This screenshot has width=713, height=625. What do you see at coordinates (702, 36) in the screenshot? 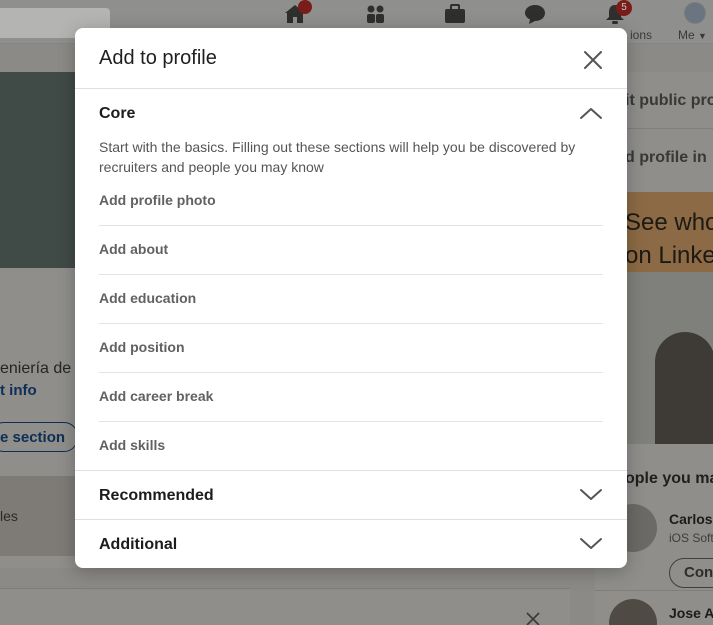
I see `chevron-down-icon: ▼` at bounding box center [702, 36].